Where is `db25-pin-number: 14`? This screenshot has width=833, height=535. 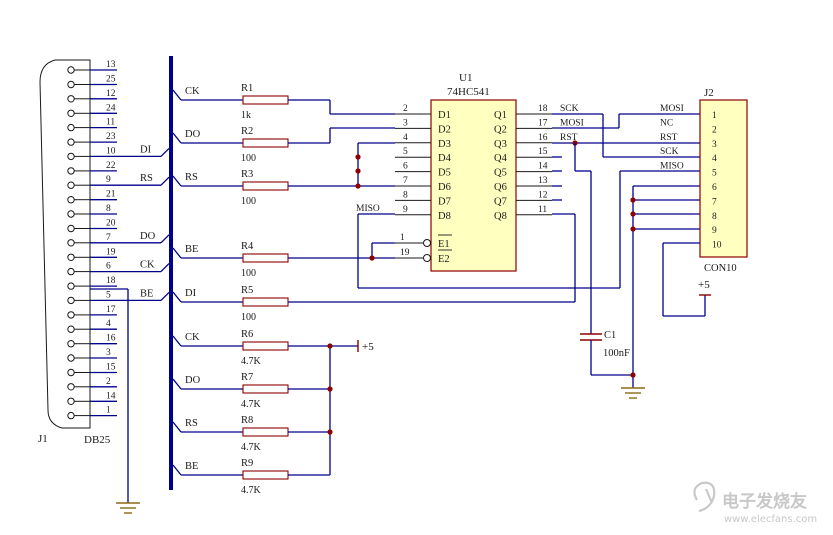
db25-pin-number: 14 is located at coordinates (111, 396).